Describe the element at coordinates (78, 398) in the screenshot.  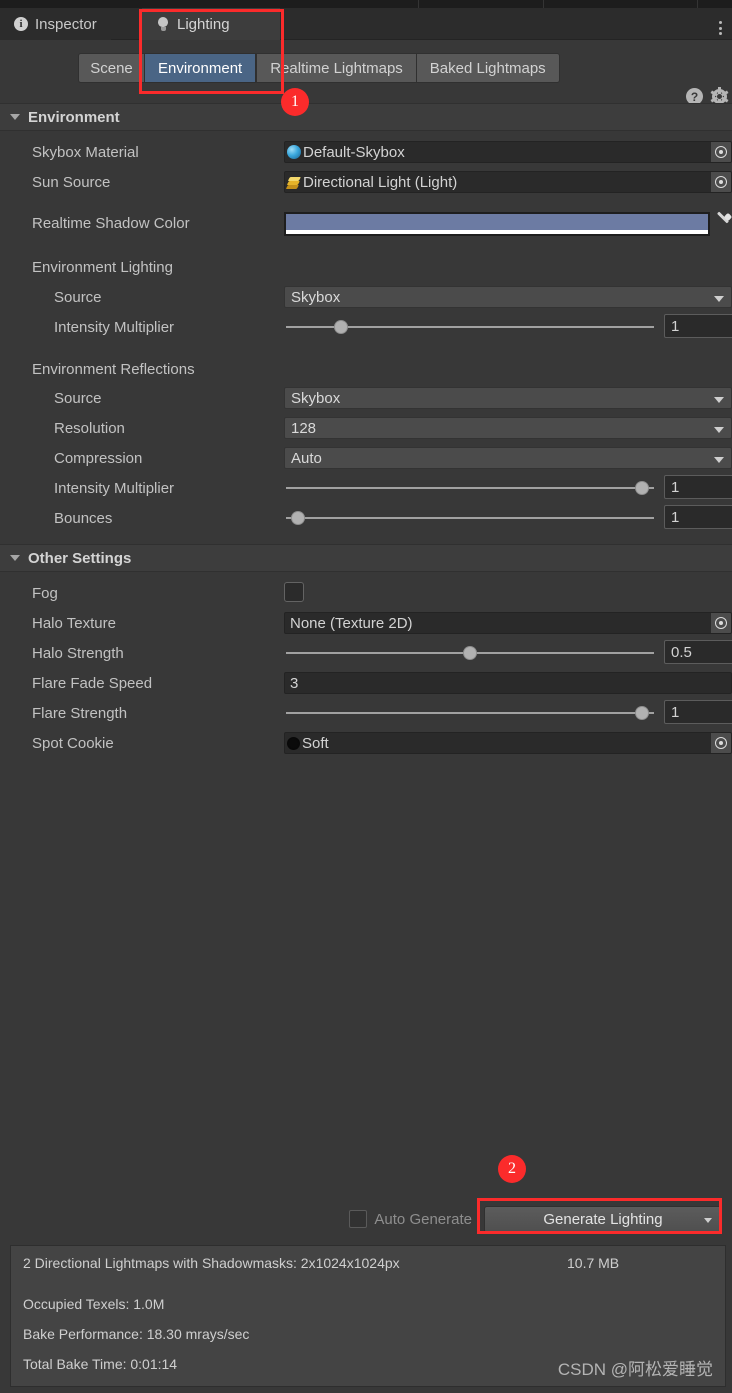
I see `label-reflections-source: Source` at that location.